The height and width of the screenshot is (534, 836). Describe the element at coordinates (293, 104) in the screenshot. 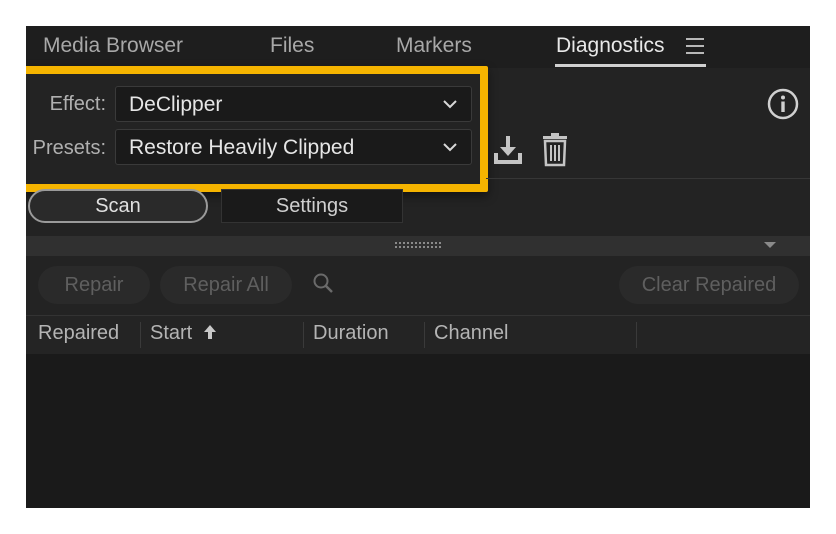

I see `effect-select: DeClipper` at that location.